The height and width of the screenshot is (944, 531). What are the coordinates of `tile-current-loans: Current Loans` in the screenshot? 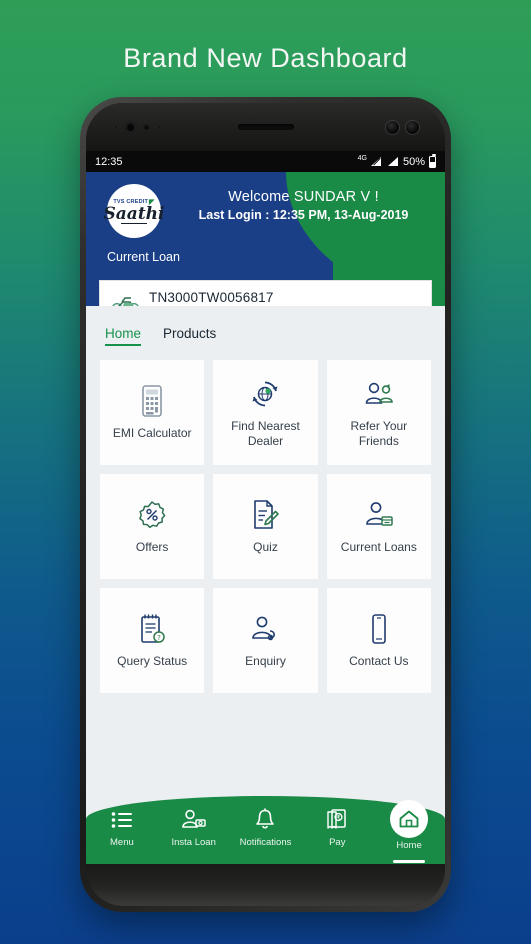 It's located at (378, 526).